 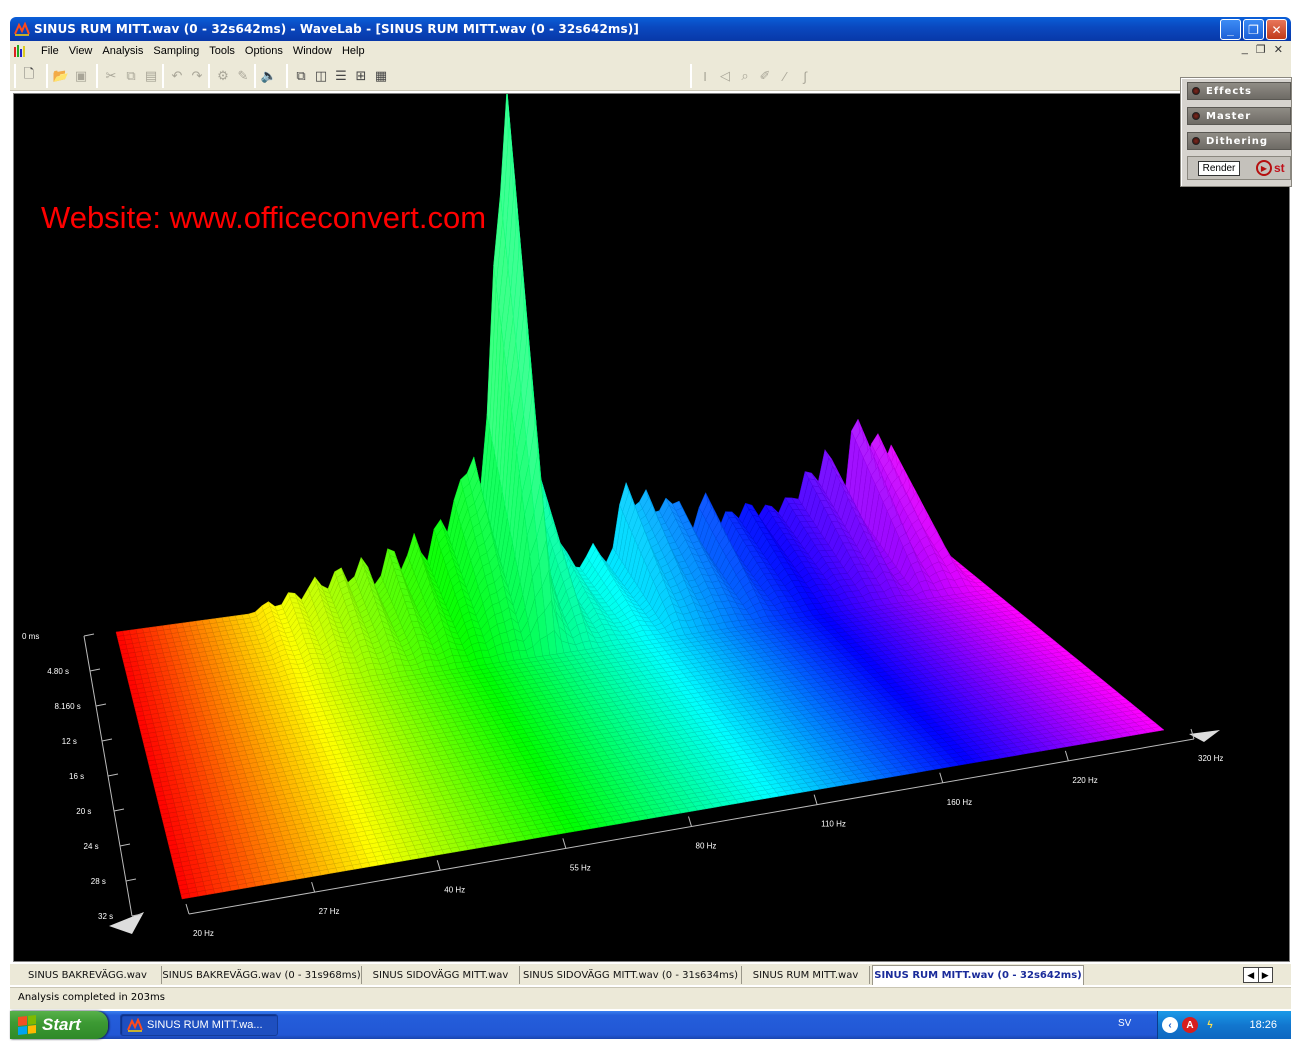 I want to click on document-icon, so click(x=22, y=51).